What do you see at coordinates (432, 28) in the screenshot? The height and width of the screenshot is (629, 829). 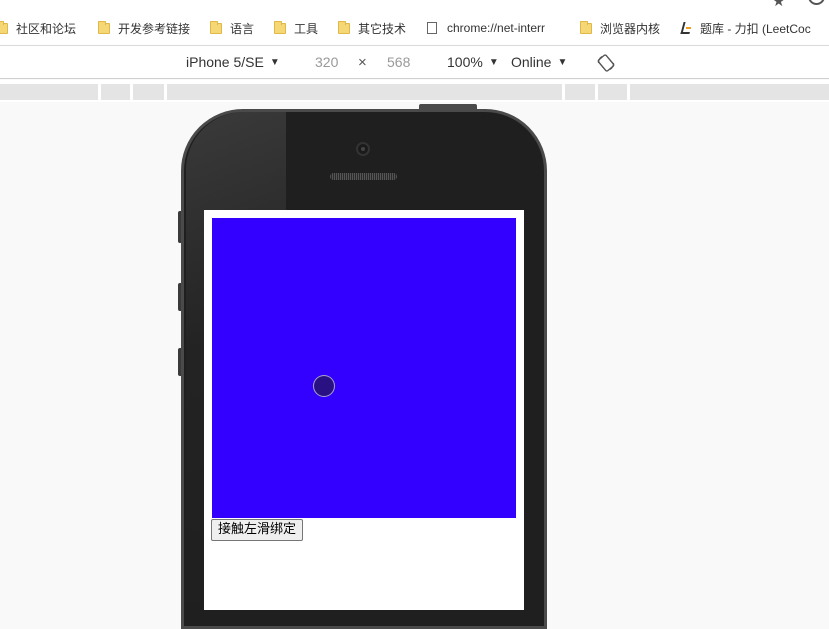 I see `page-icon` at bounding box center [432, 28].